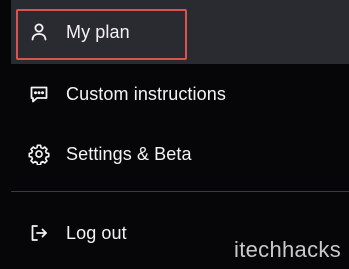  I want to click on menu-item-label: My plan, so click(98, 31).